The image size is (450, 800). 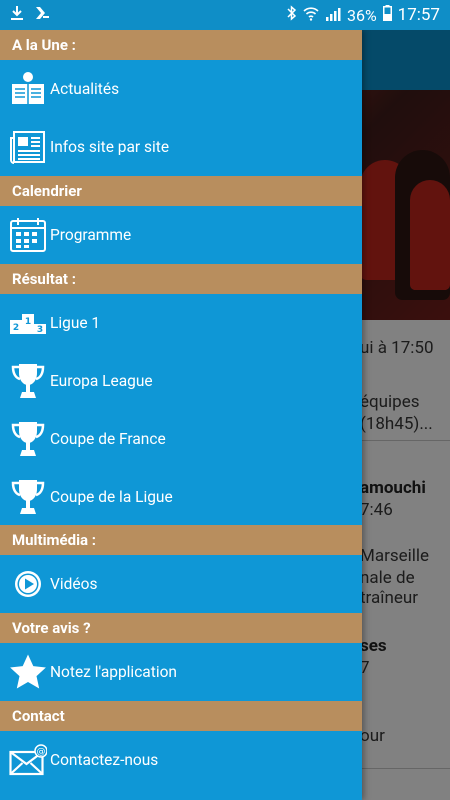 What do you see at coordinates (25, 235) in the screenshot?
I see `calendar-icon` at bounding box center [25, 235].